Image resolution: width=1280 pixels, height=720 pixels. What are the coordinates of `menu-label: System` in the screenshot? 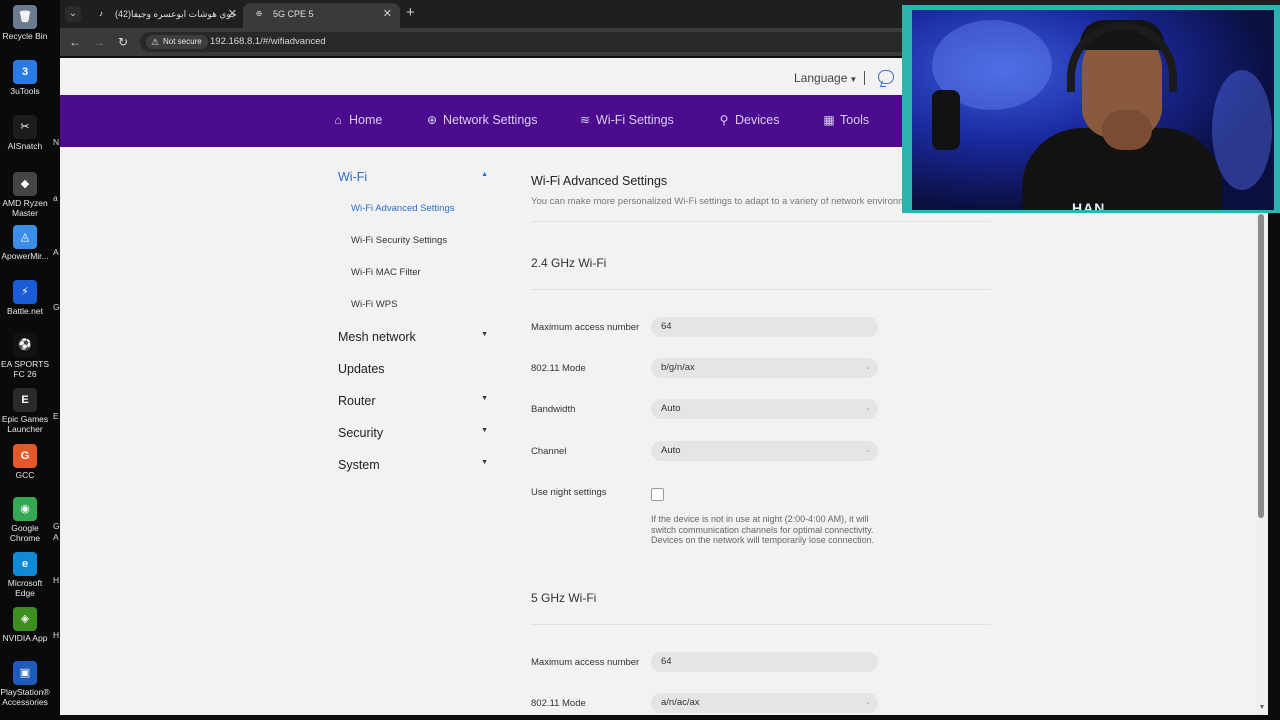 It's located at (359, 465).